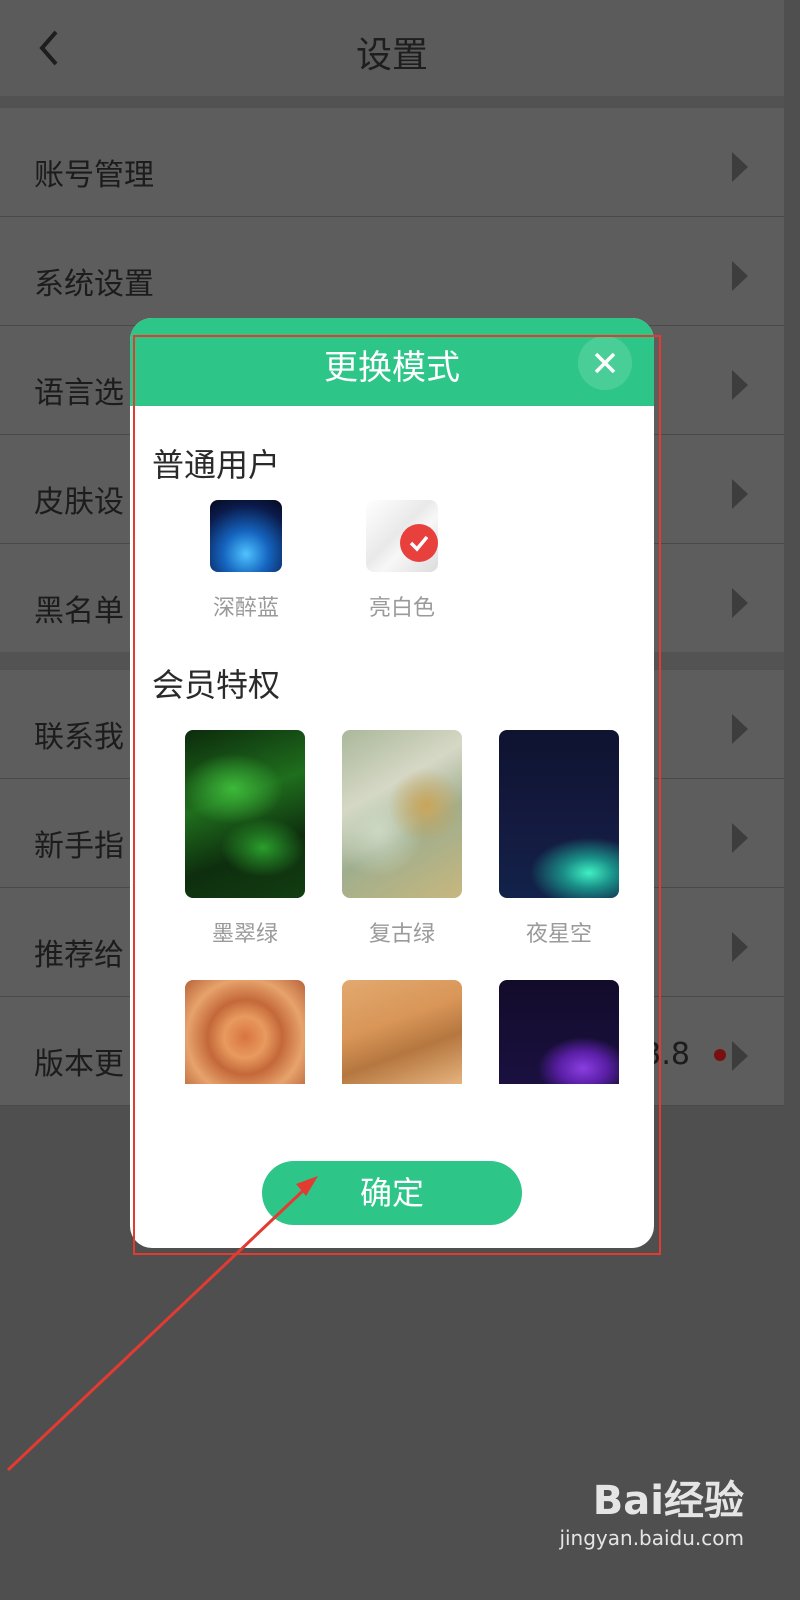  What do you see at coordinates (79, 611) in the screenshot?
I see `settings-item-label: 黑名单` at bounding box center [79, 611].